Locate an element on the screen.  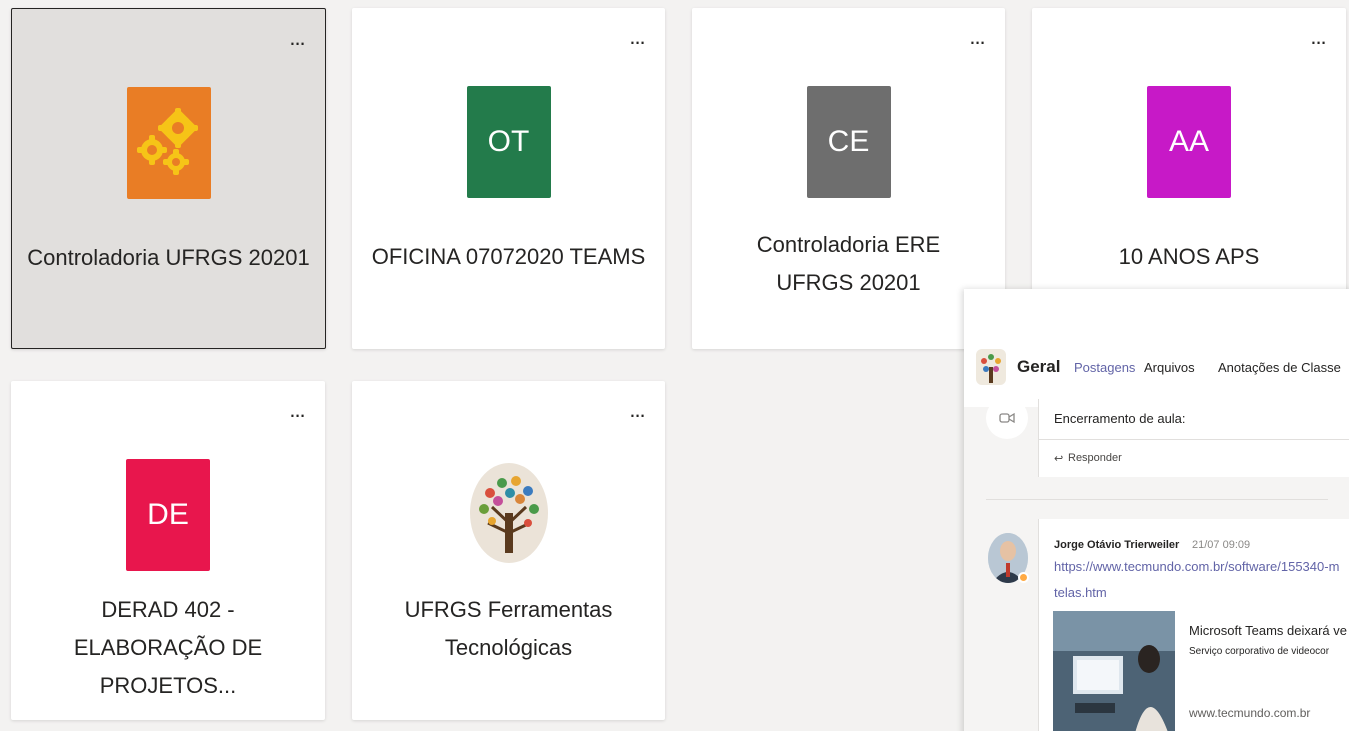
reply-arrow-icon: ↩ is located at coordinates (1059, 459).